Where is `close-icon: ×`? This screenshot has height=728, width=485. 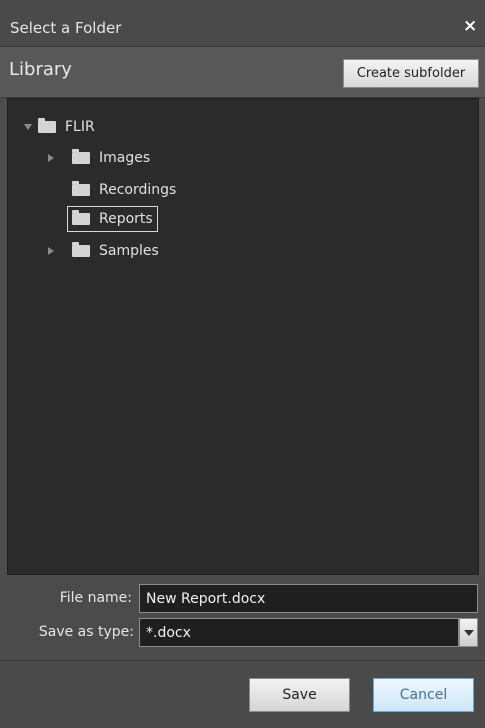
close-icon: × is located at coordinates (470, 26).